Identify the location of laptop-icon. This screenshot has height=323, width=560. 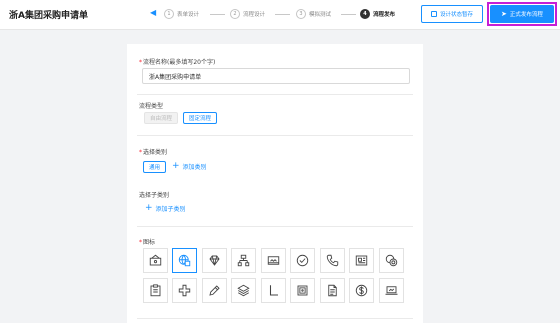
(391, 290).